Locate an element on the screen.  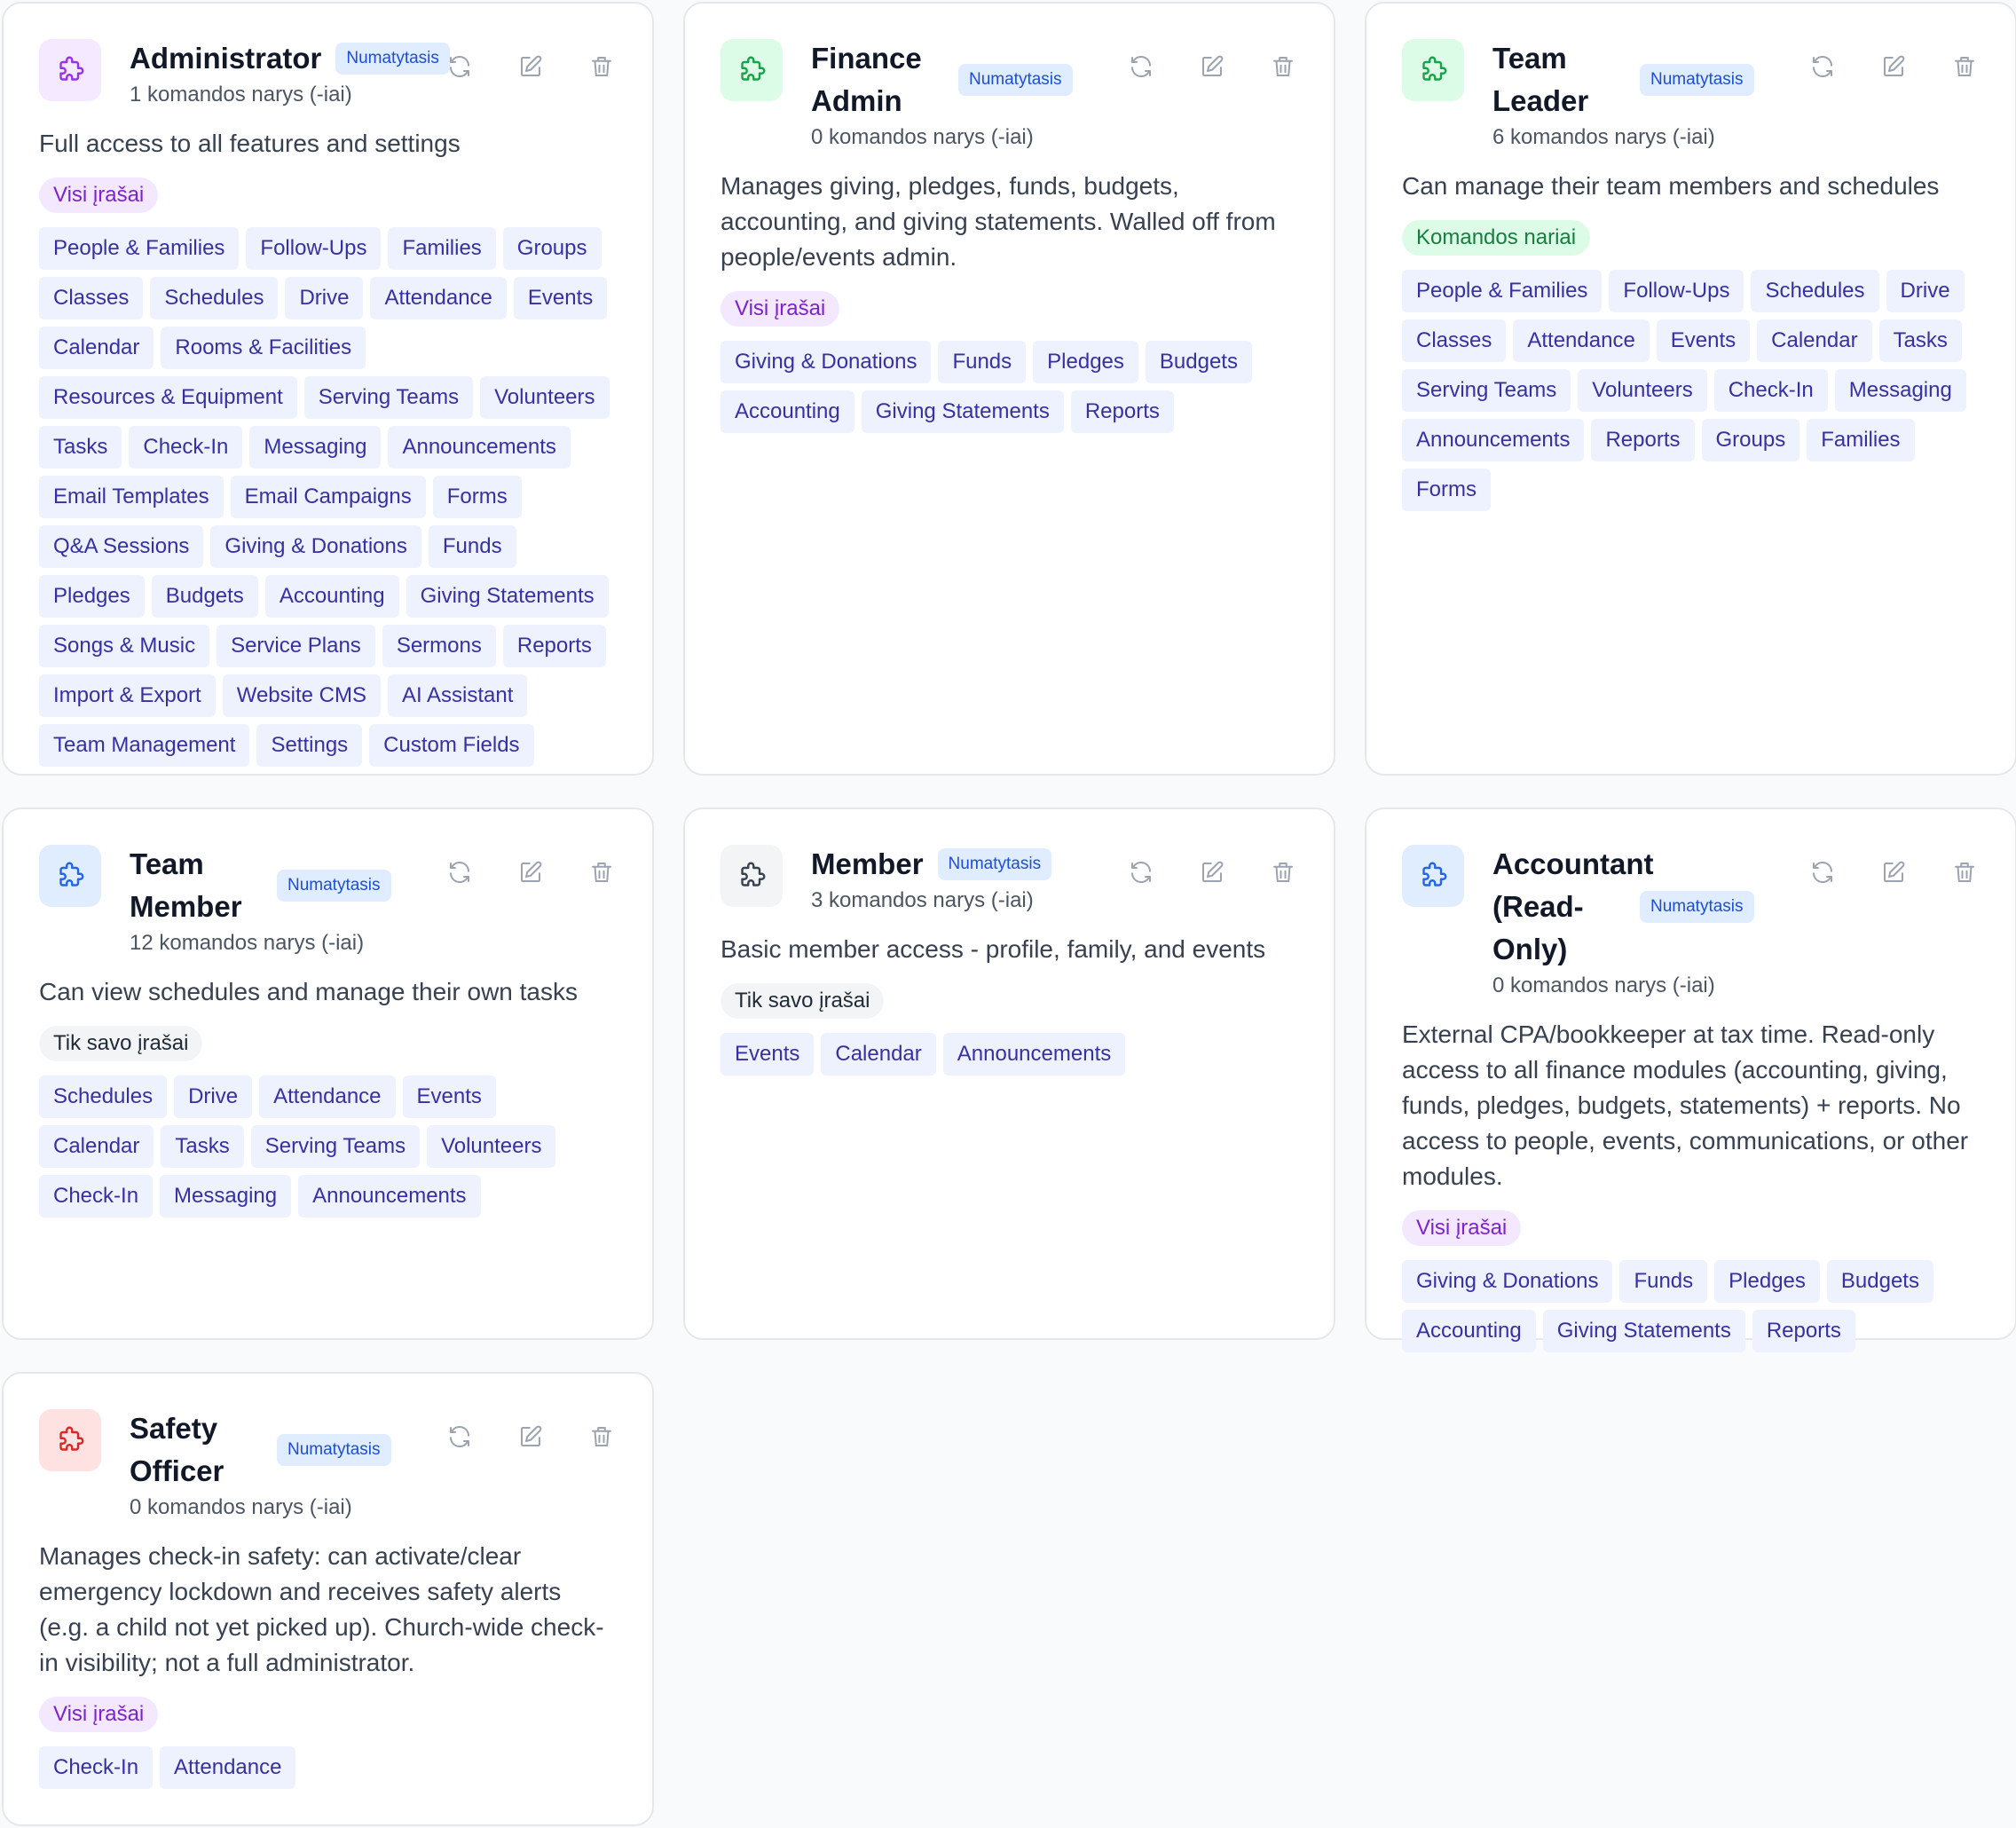
role-title-block: Member Numatytasis 3 komandos narys (-iai) is located at coordinates (960, 880).